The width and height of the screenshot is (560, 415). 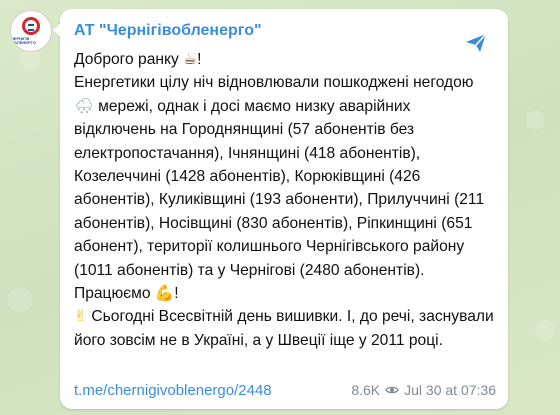 I want to click on greeting-exclamation: !, so click(x=199, y=59).